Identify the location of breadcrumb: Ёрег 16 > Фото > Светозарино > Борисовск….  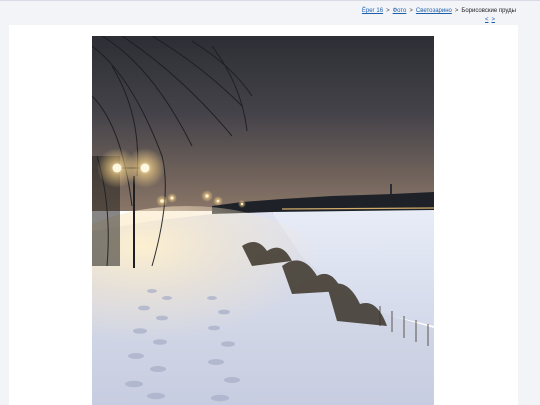
(439, 11).